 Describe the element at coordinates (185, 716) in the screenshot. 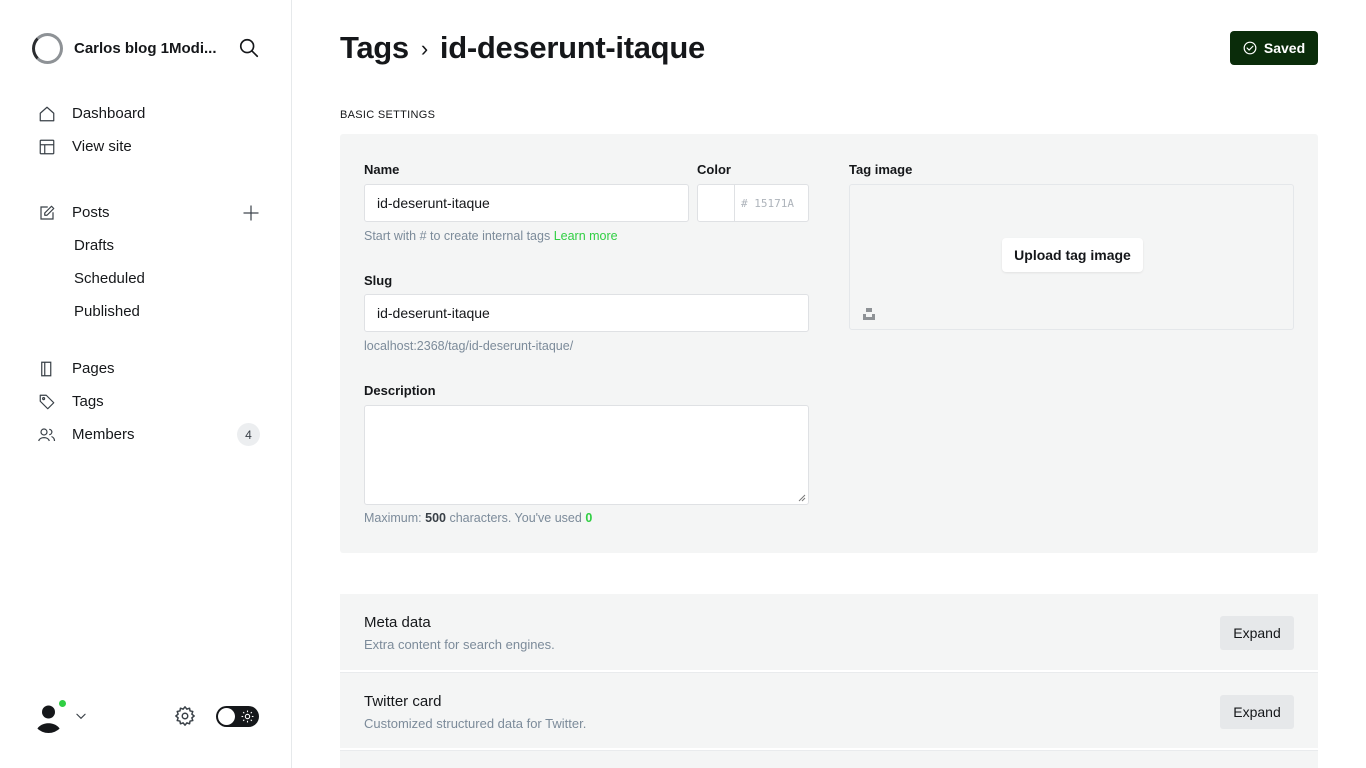

I see `gear-icon` at that location.